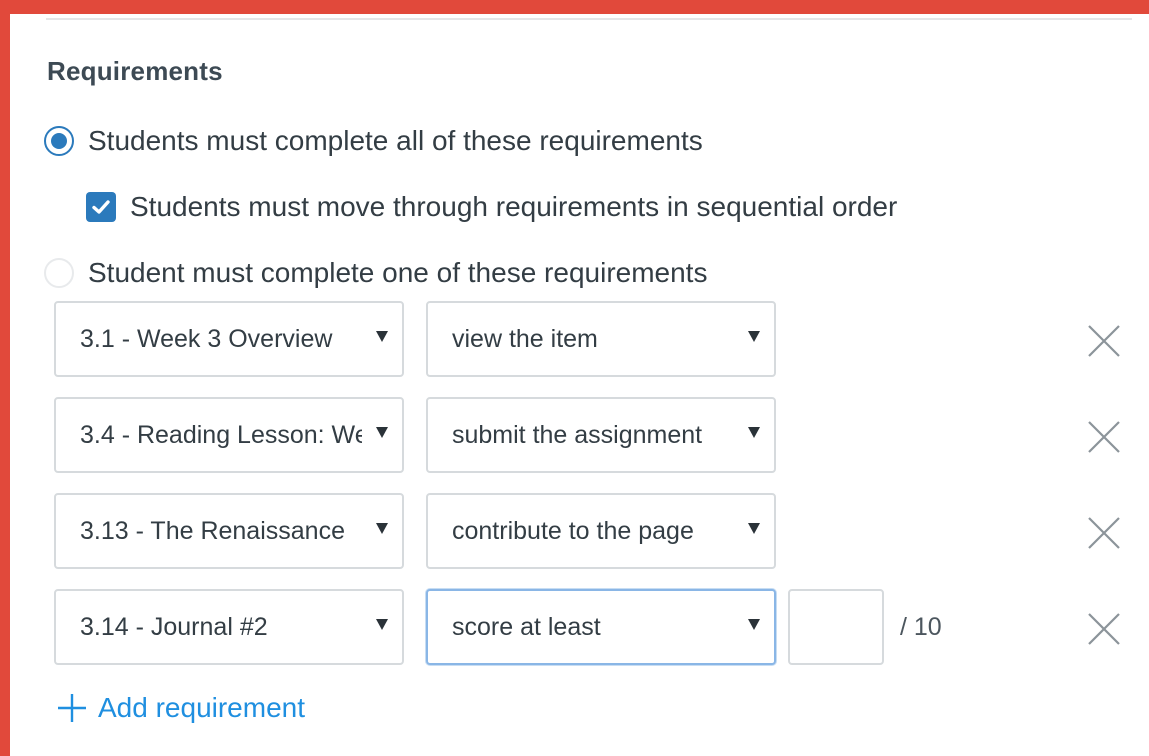 This screenshot has height=756, width=1149. What do you see at coordinates (589, 19) in the screenshot?
I see `divider` at bounding box center [589, 19].